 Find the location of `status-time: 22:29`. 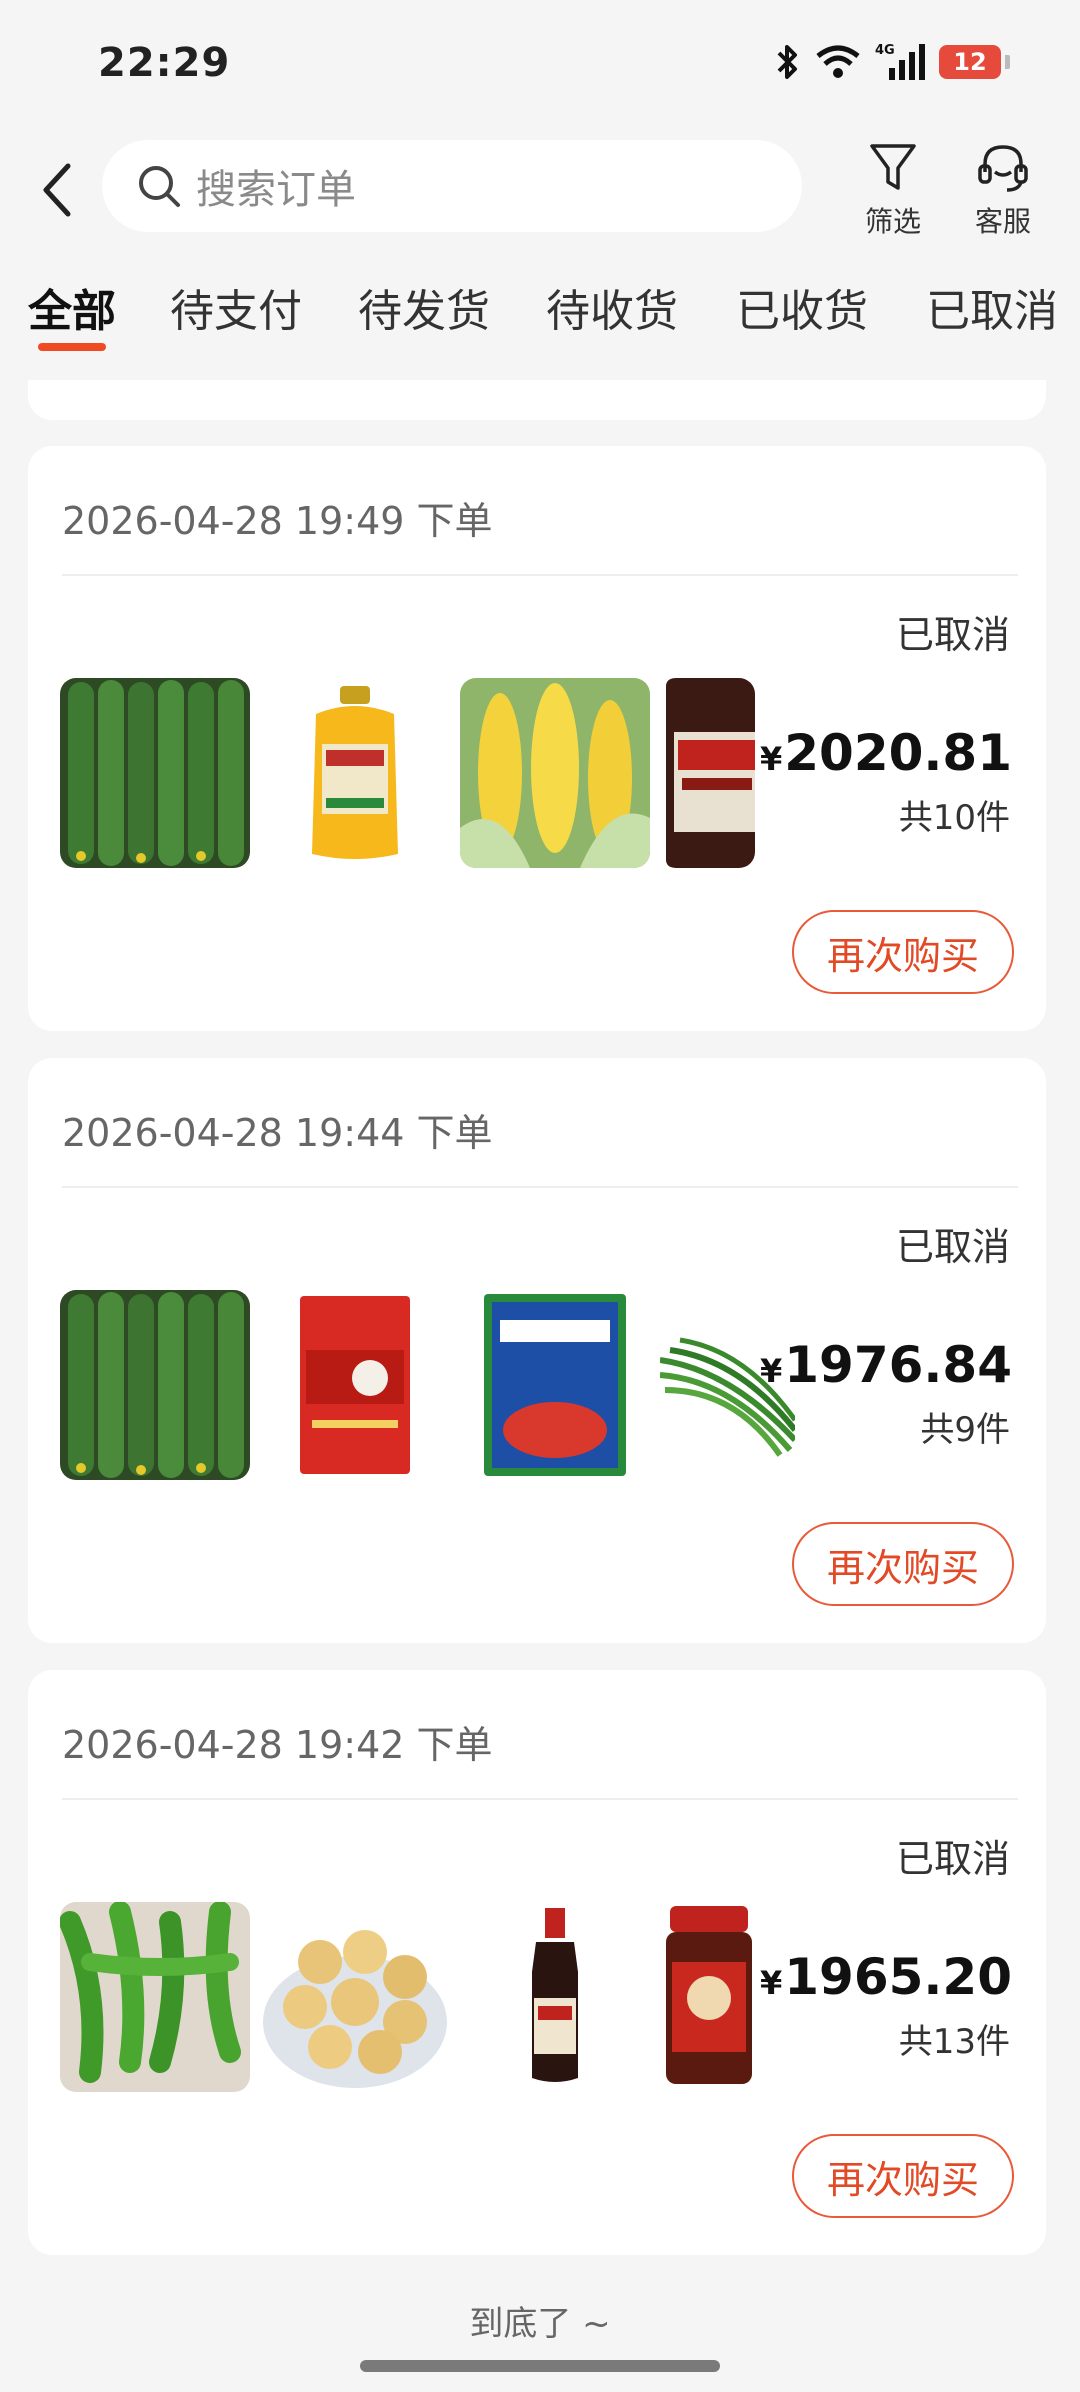

status-time: 22:29 is located at coordinates (164, 63).